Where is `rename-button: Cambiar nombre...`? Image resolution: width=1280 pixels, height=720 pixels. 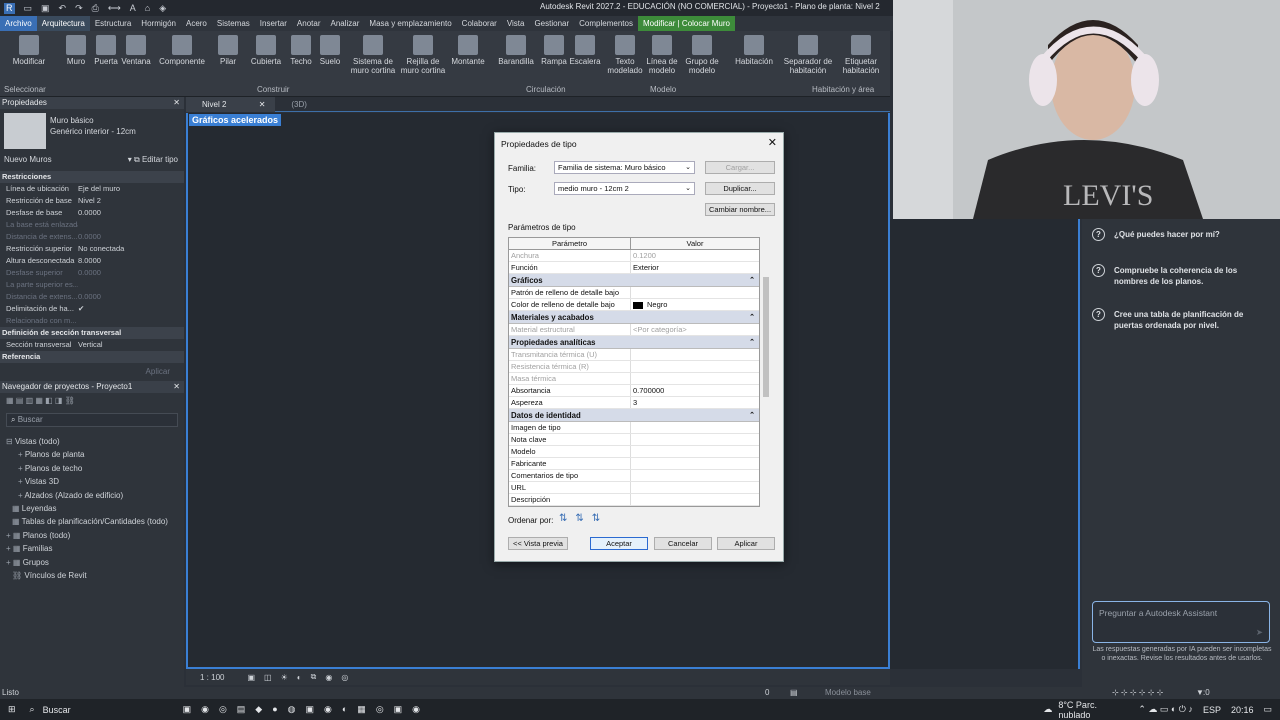 rename-button: Cambiar nombre... is located at coordinates (740, 209).